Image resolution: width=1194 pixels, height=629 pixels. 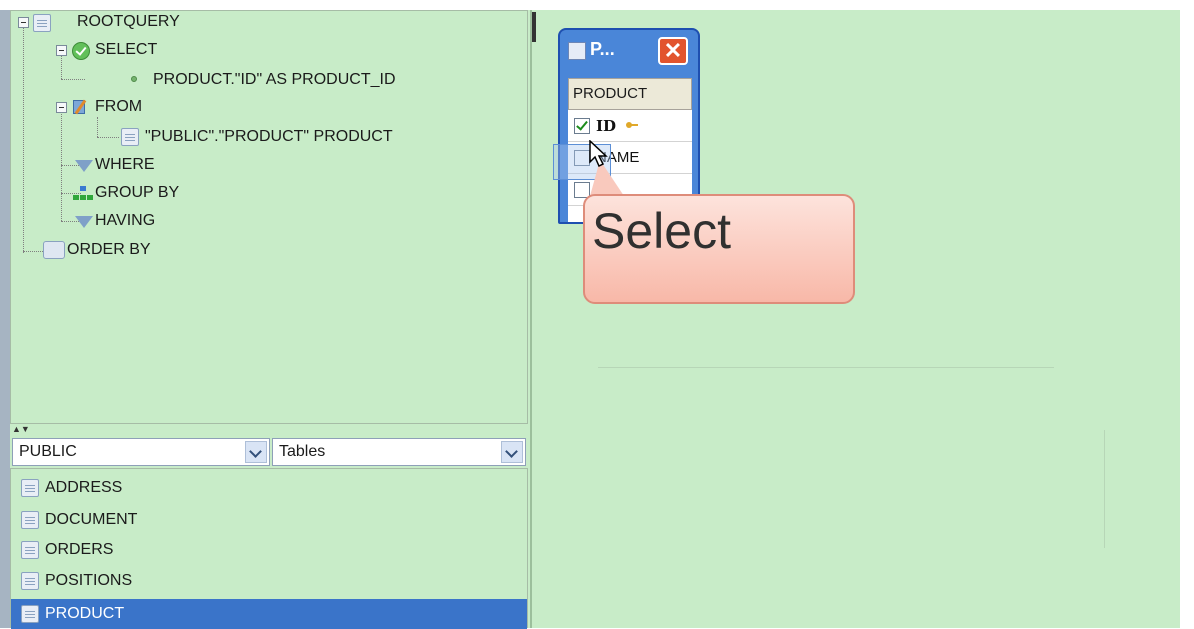 I want to click on cursor-icon, so click(x=598, y=154).